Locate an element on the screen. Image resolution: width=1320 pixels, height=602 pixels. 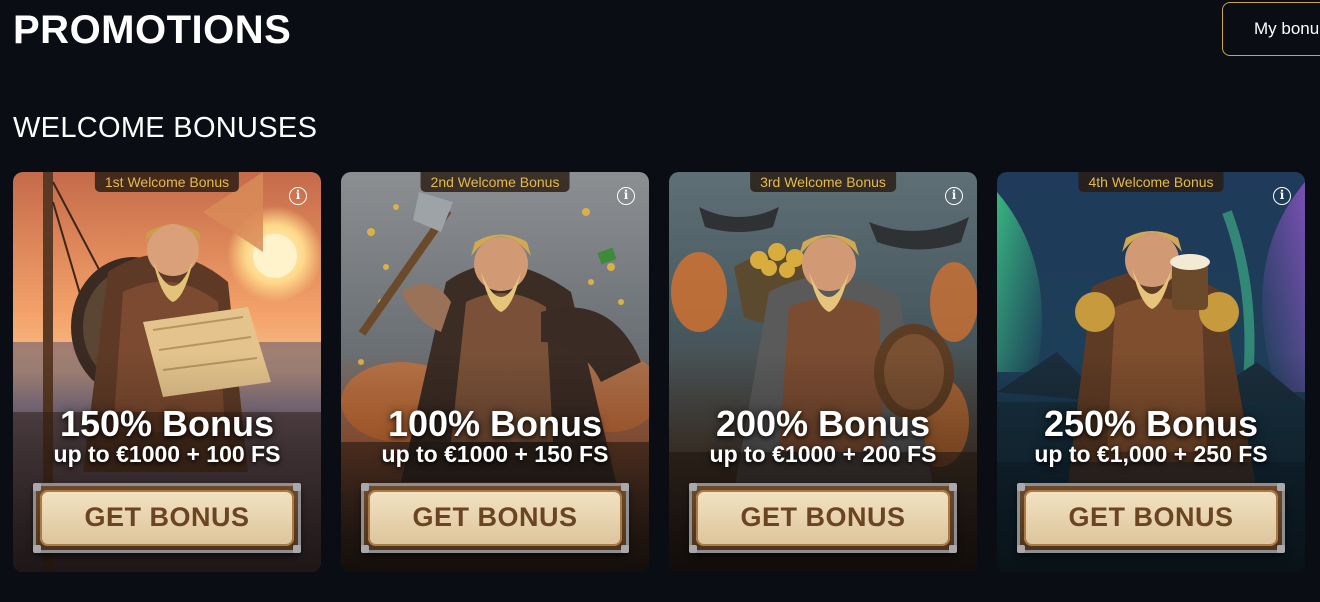
bonus-subtitle: up to €1000 + 100 FS is located at coordinates (167, 454).